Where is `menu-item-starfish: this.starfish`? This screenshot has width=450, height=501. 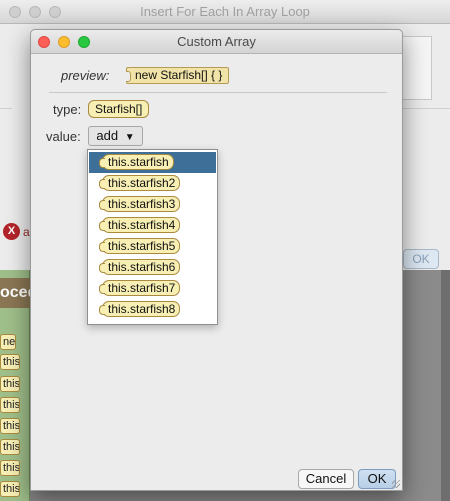
menu-item-starfish: this.starfish is located at coordinates (152, 162).